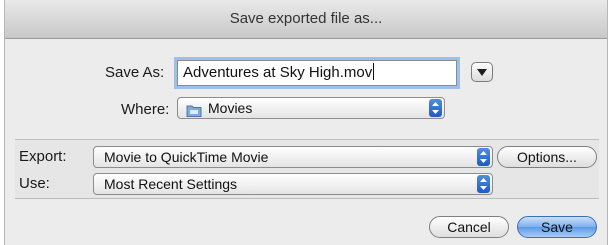 Image resolution: width=609 pixels, height=245 pixels. What do you see at coordinates (293, 157) in the screenshot?
I see `export-popup: Movie to QuickTime Movie` at bounding box center [293, 157].